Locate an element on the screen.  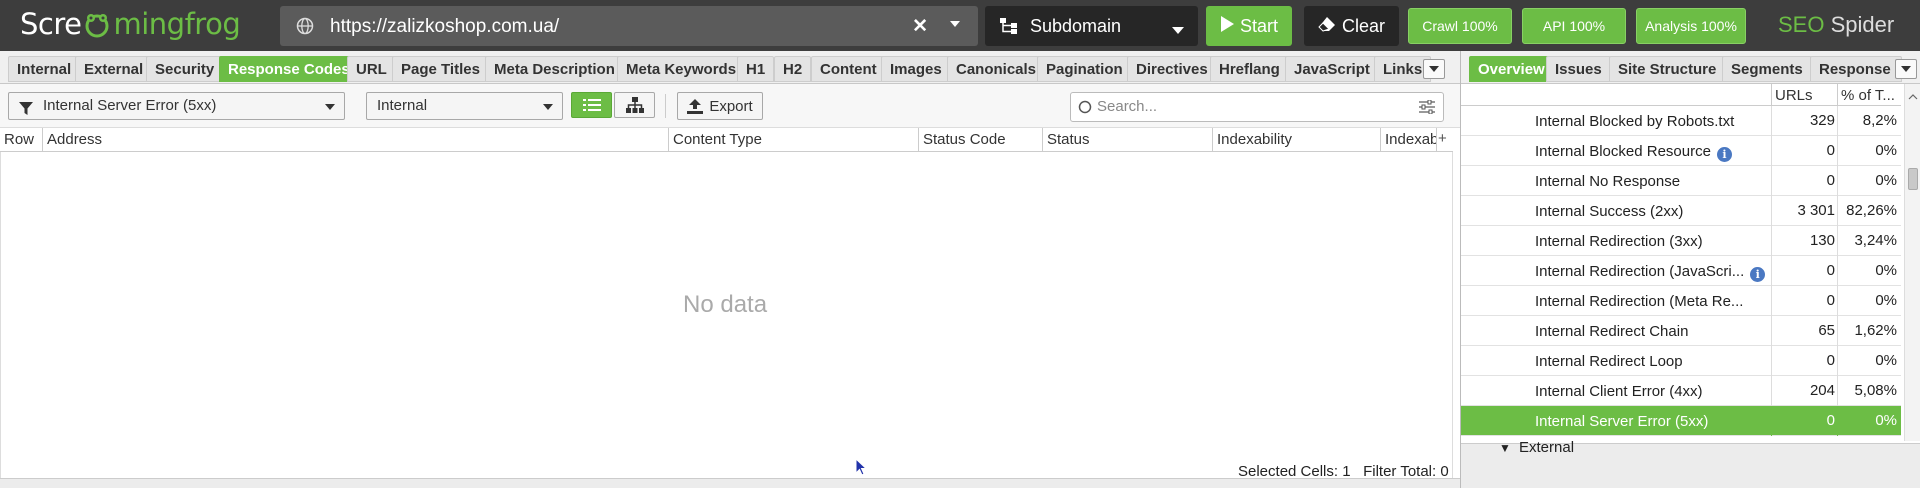
column-header-indexability: Indexability is located at coordinates (1297, 140).